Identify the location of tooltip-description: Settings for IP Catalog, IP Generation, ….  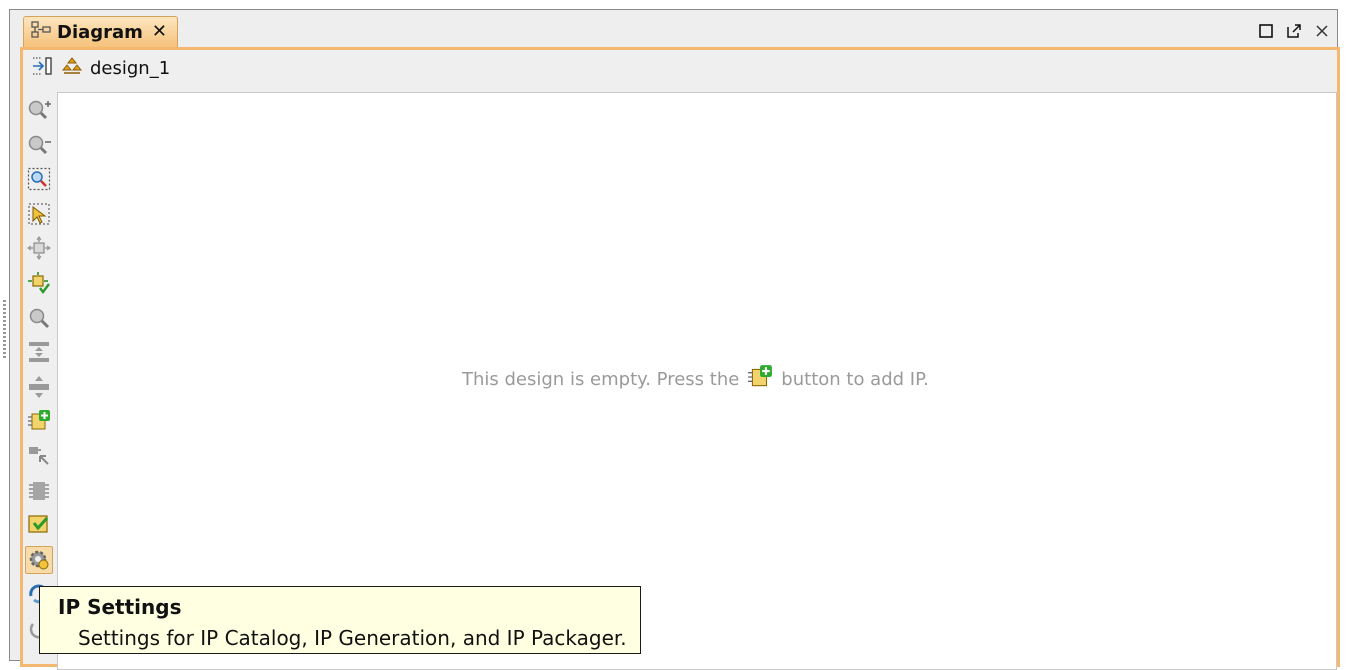
(352, 638).